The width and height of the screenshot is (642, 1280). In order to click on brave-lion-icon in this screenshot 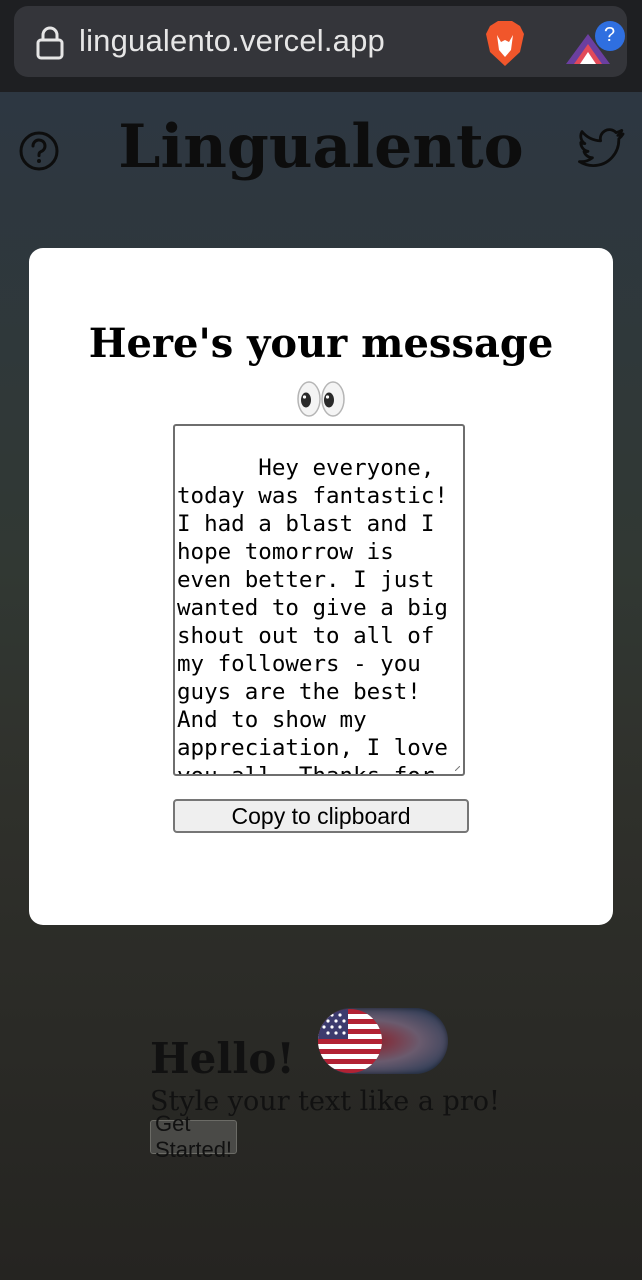, I will do `click(505, 44)`.